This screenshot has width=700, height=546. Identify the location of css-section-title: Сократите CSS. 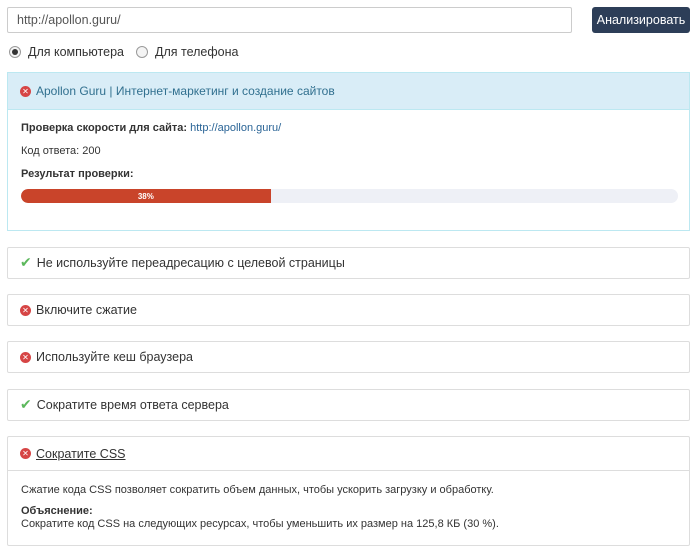
(81, 454).